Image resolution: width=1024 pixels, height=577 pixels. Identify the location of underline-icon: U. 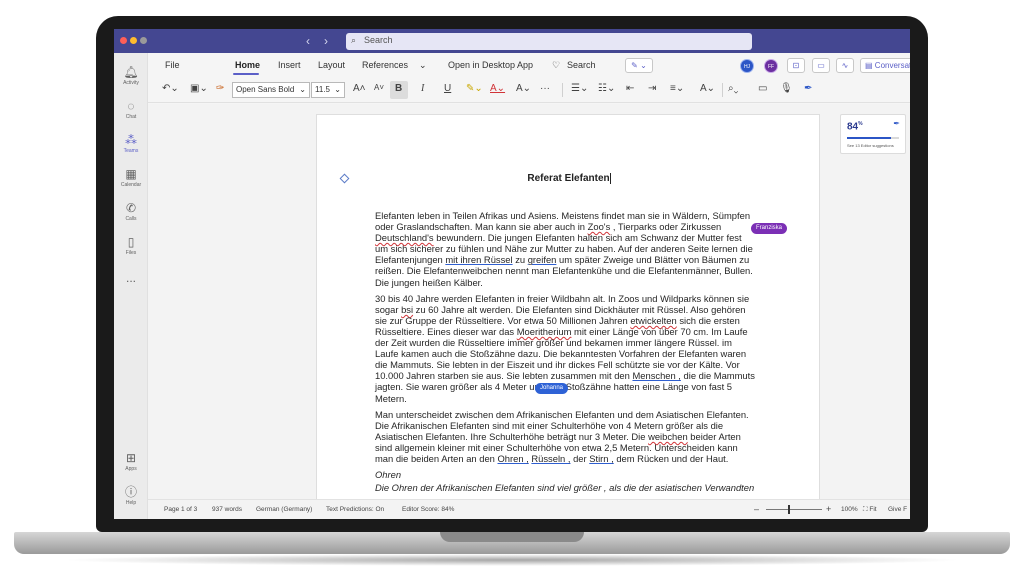
(447, 88).